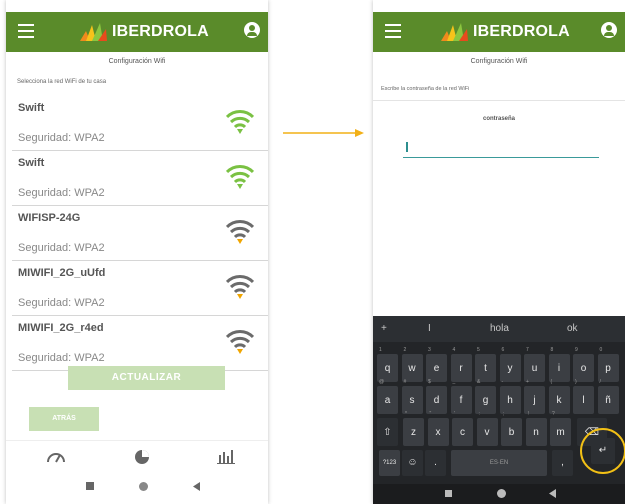 Image resolution: width=625 pixels, height=504 pixels. I want to click on key-alt-label: 7, so click(527, 350).